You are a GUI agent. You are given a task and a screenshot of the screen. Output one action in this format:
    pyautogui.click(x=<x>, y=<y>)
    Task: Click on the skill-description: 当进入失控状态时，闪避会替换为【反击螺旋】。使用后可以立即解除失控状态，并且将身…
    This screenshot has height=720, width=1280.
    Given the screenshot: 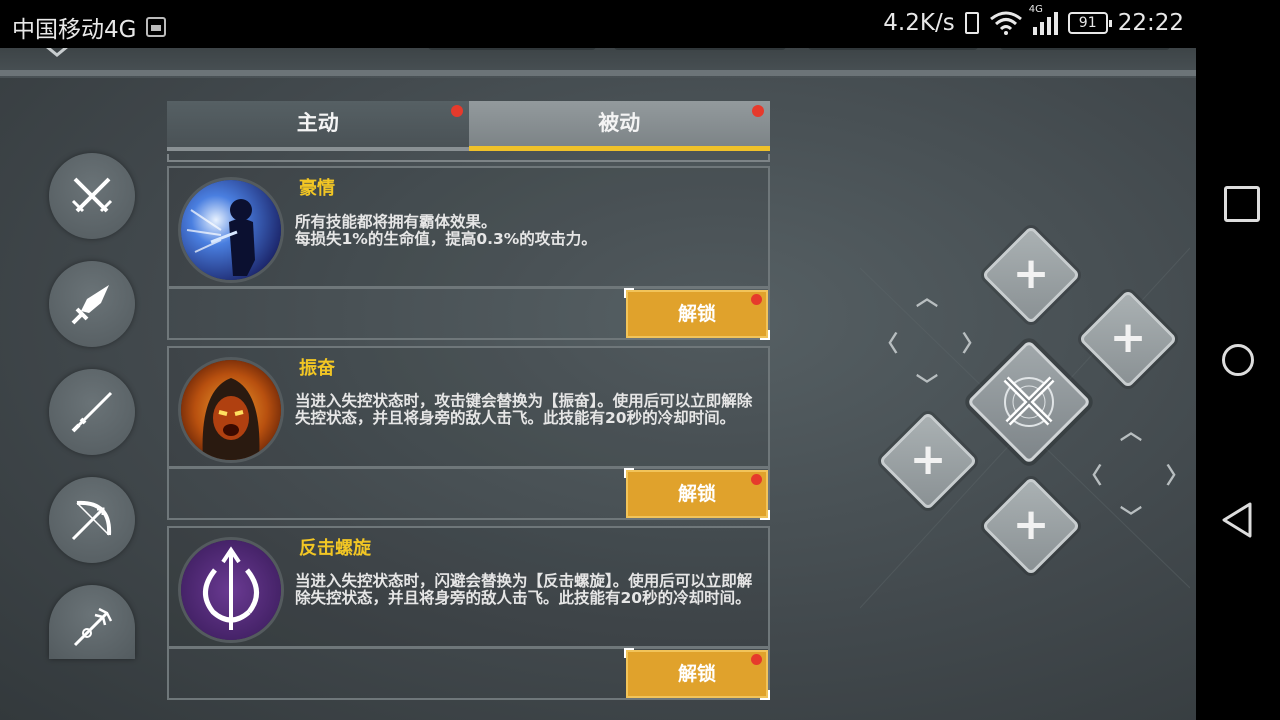 What is the action you would take?
    pyautogui.click(x=524, y=589)
    